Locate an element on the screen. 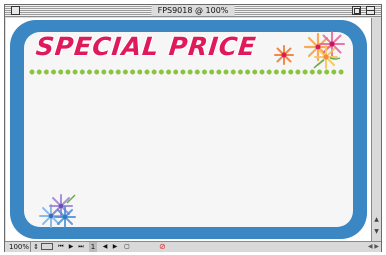 This screenshot has width=386, height=255. zoom-level-field: 100% is located at coordinates (19, 247).